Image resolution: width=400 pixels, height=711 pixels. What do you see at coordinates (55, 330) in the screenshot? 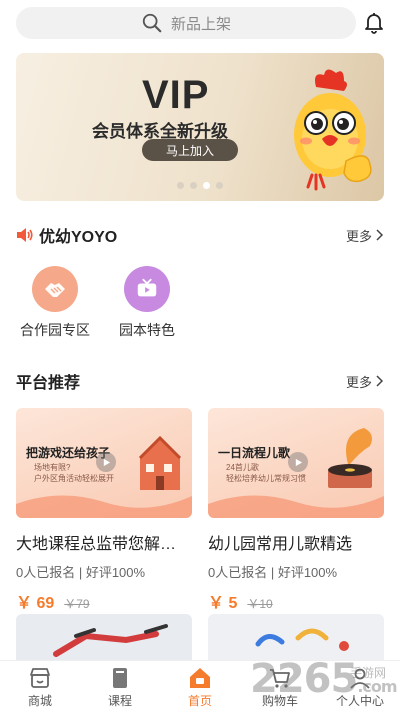
I see `quick-link-label: 合作园专区` at bounding box center [55, 330].